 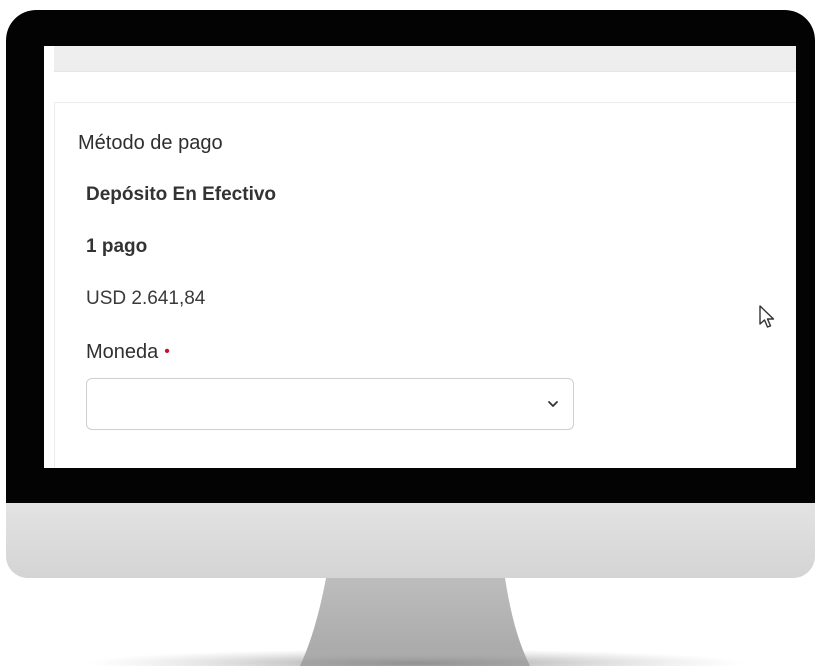 What do you see at coordinates (410, 540) in the screenshot?
I see `monitor-chin` at bounding box center [410, 540].